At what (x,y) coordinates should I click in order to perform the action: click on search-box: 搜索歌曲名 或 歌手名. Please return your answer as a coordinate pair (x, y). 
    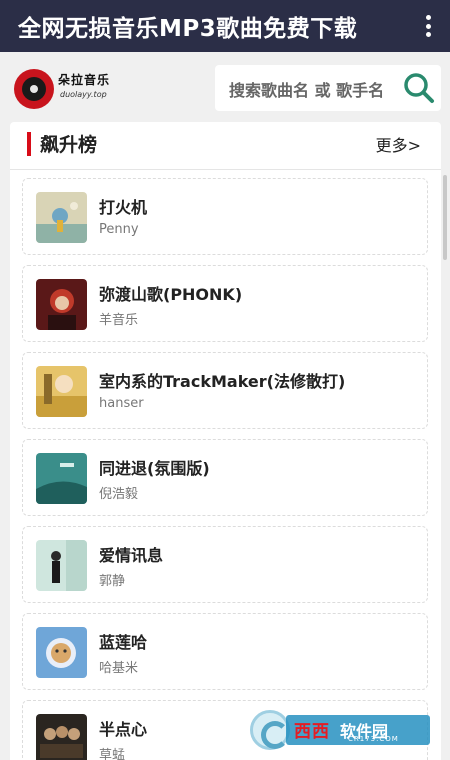
    Looking at the image, I should click on (328, 88).